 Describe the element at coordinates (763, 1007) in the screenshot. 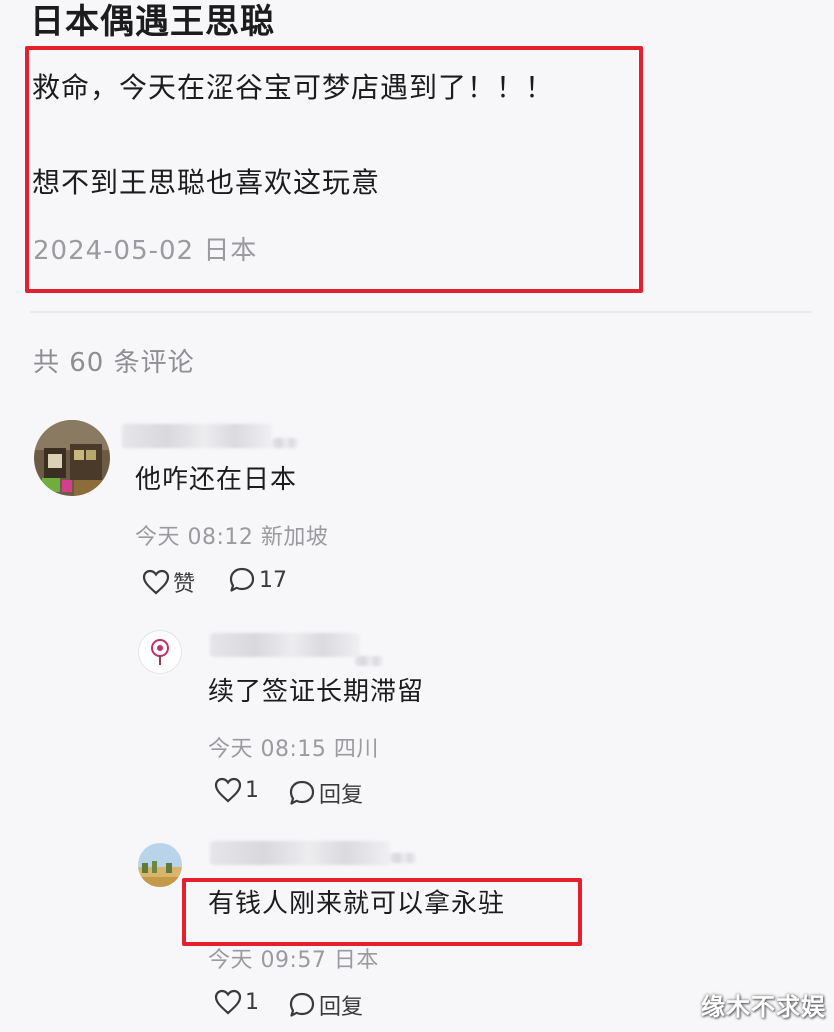

I see `watermark: 缘木不求娱` at that location.